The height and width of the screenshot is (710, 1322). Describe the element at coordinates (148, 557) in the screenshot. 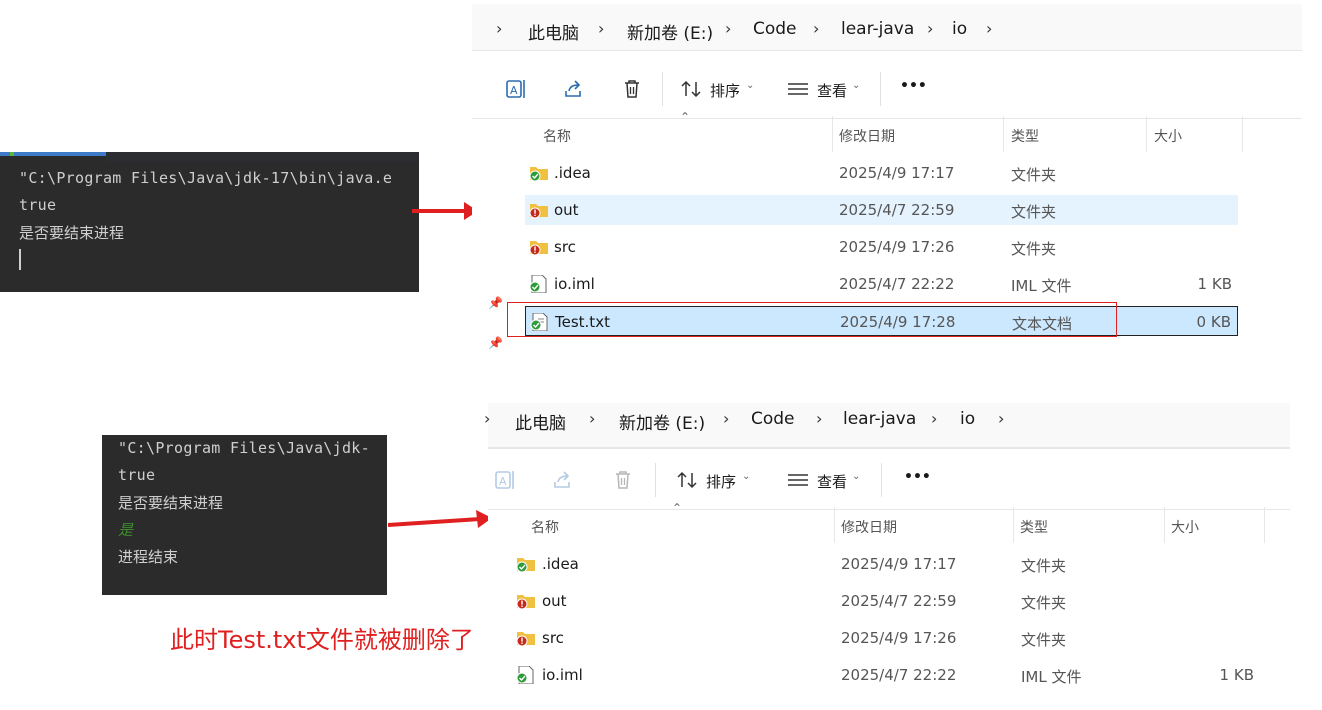

I see `console-line: 进程结束` at that location.